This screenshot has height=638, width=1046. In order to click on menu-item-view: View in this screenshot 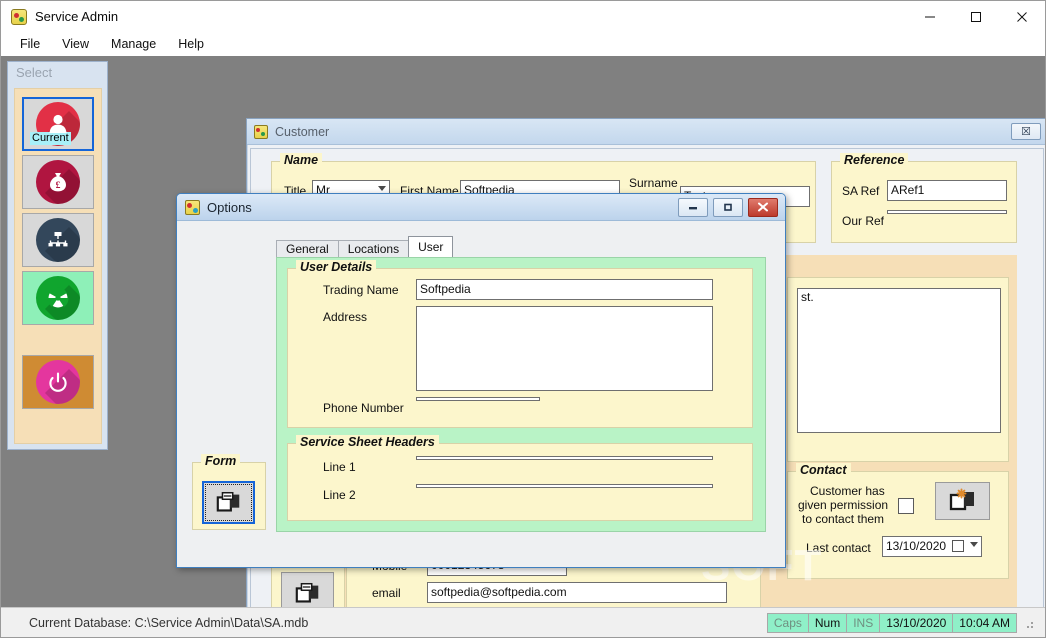, I will do `click(75, 44)`.